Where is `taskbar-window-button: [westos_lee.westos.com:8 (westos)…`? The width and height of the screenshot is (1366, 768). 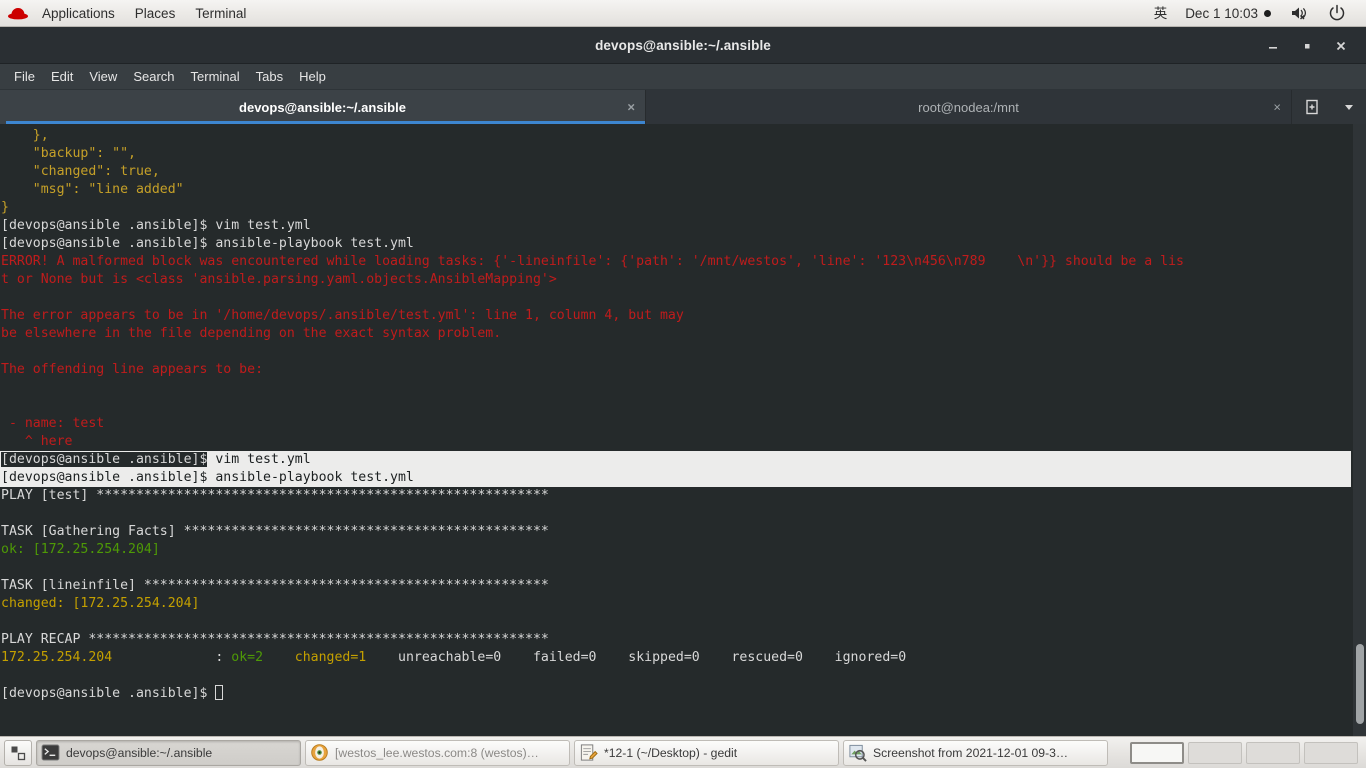
taskbar-window-button: [westos_lee.westos.com:8 (westos)… is located at coordinates (437, 752).